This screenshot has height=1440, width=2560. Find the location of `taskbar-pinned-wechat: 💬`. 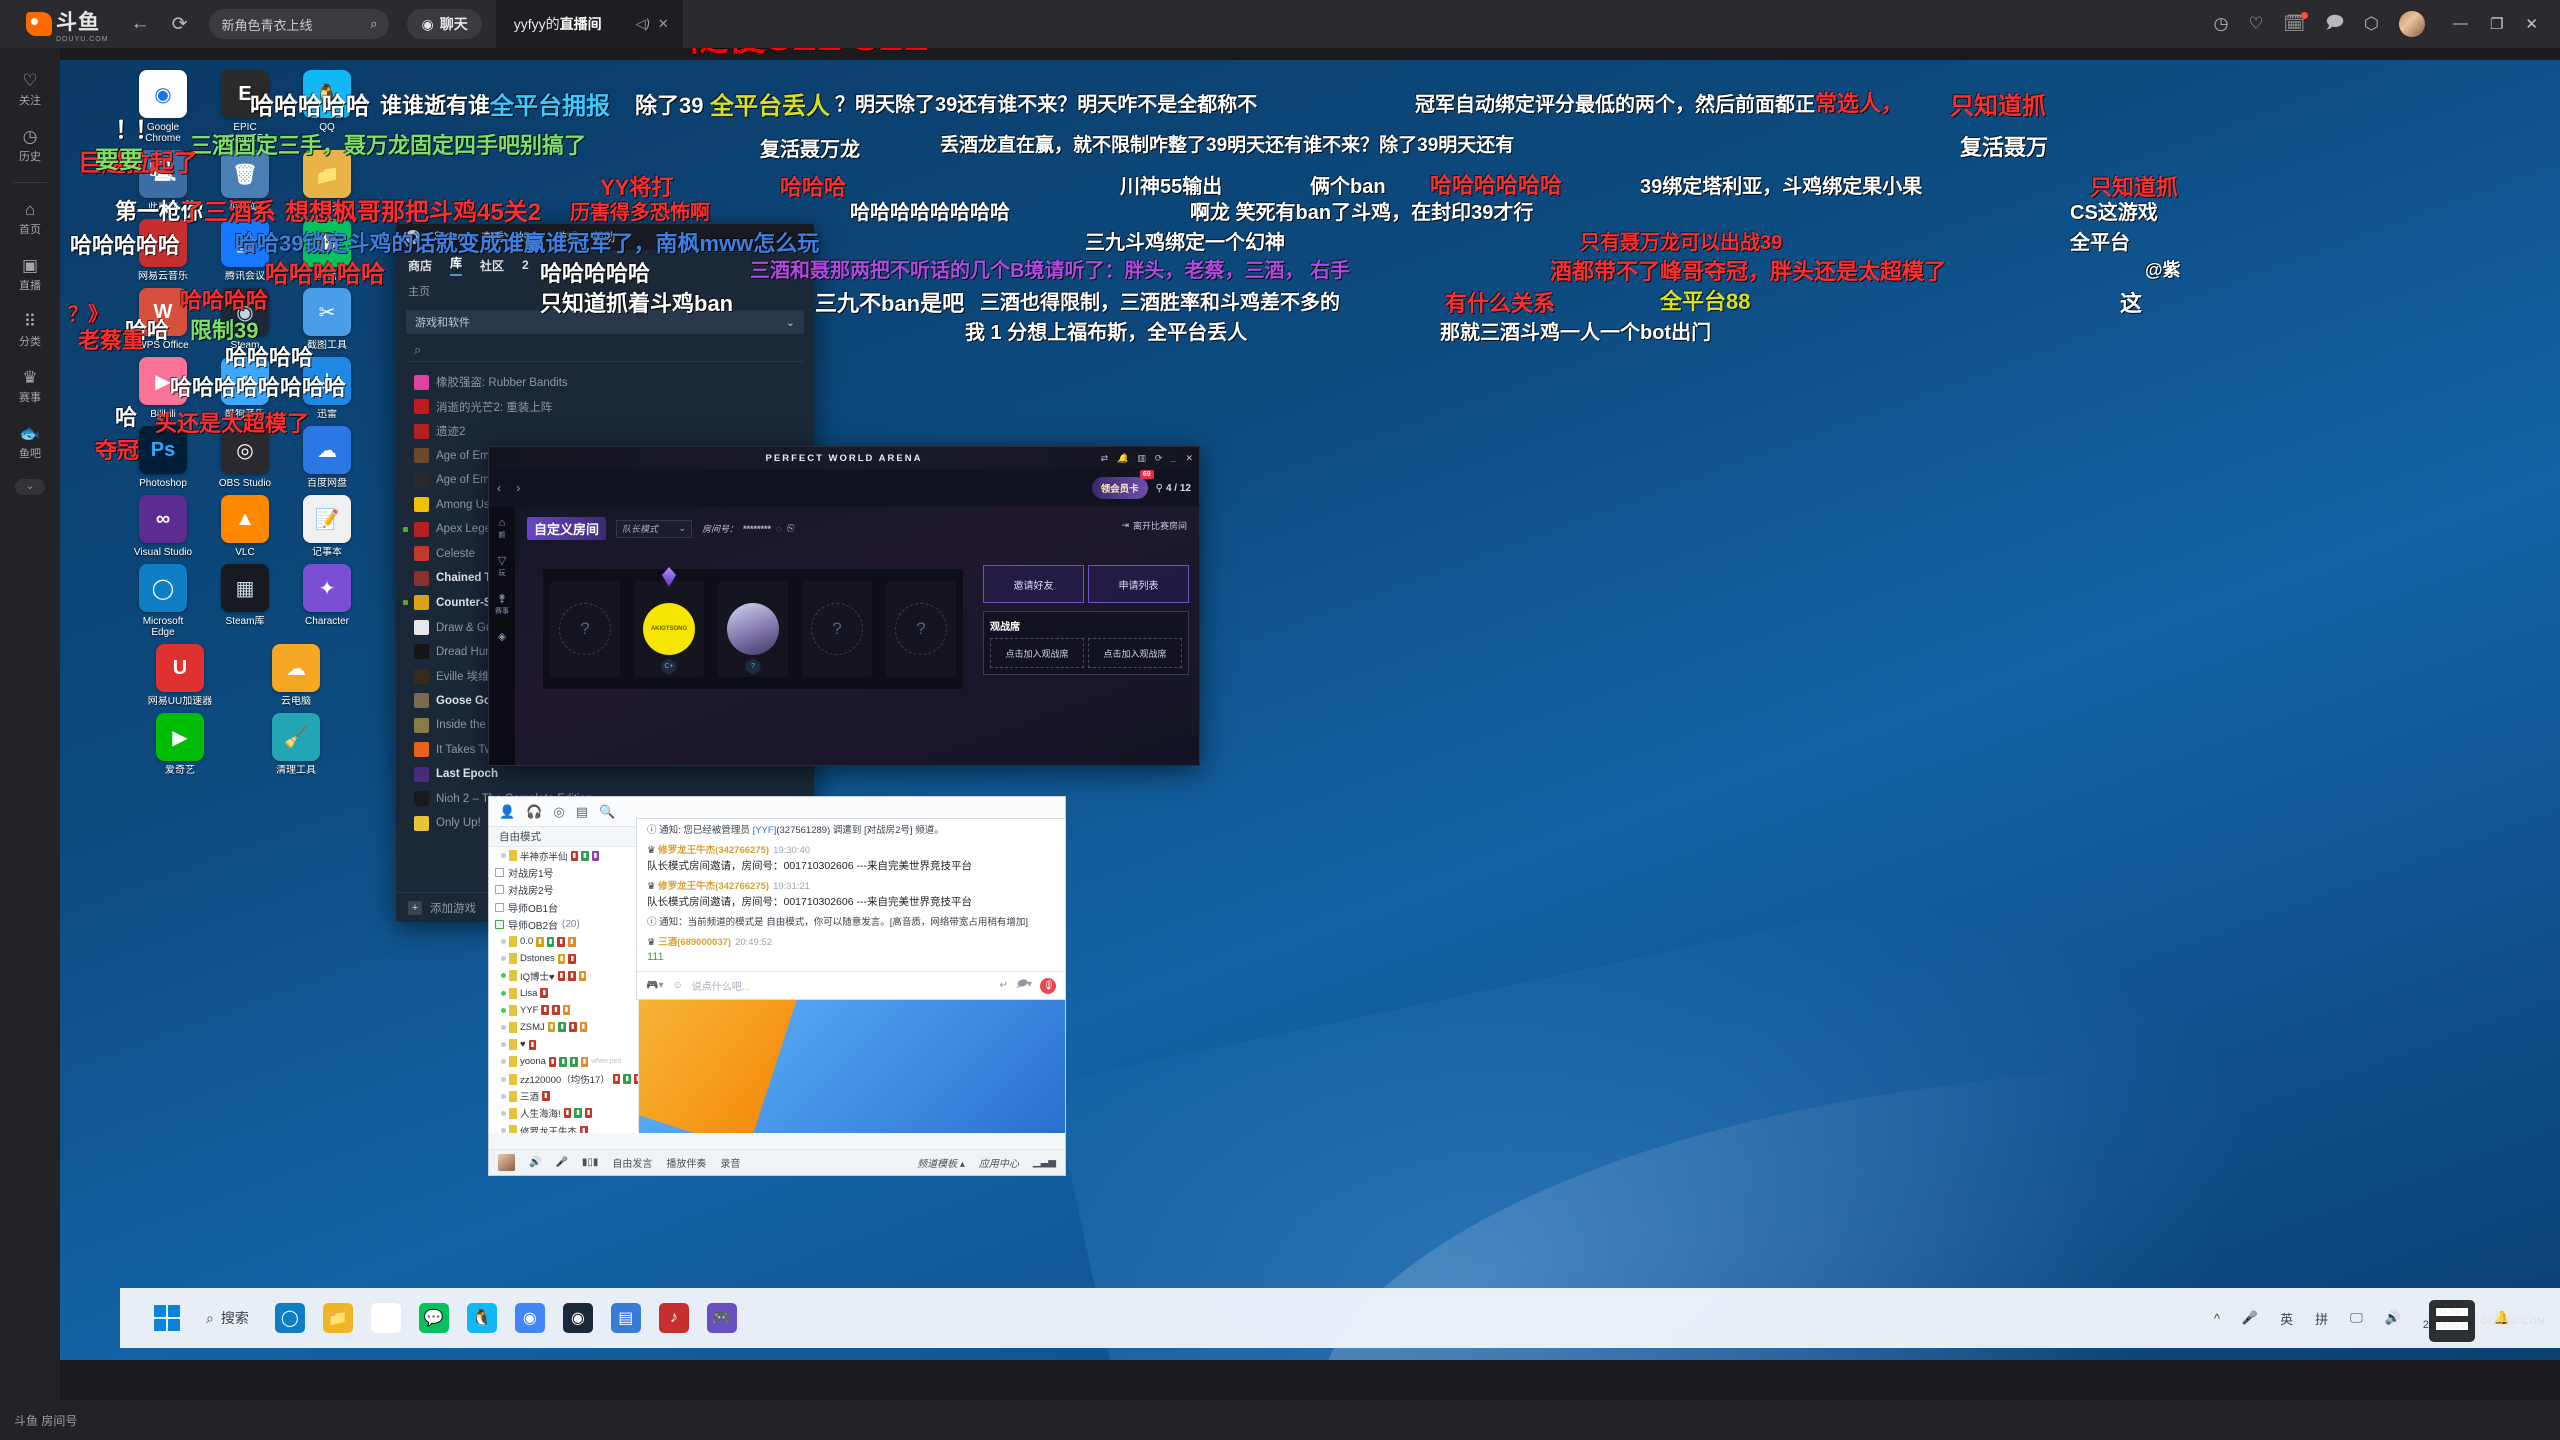

taskbar-pinned-wechat: 💬 is located at coordinates (433, 1318).